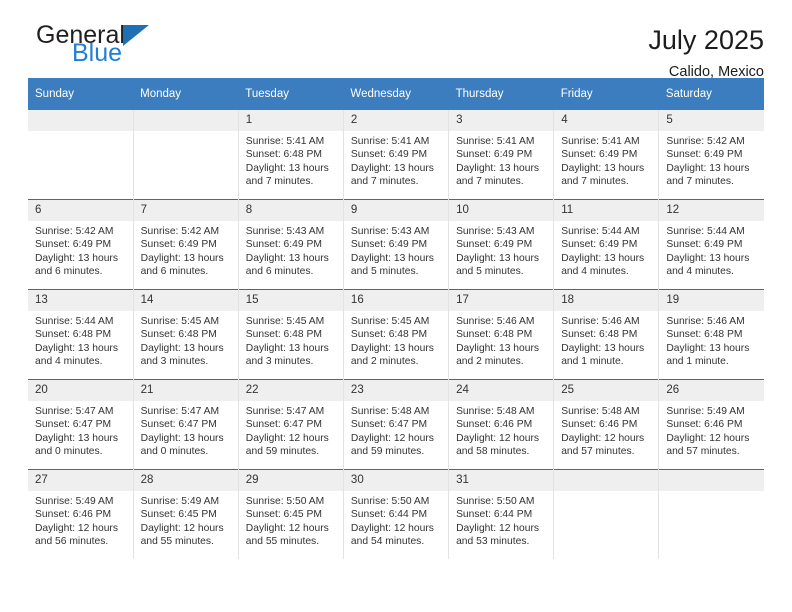 This screenshot has width=792, height=612. What do you see at coordinates (501, 94) in the screenshot?
I see `weekday-header-thursday: Thursday` at bounding box center [501, 94].